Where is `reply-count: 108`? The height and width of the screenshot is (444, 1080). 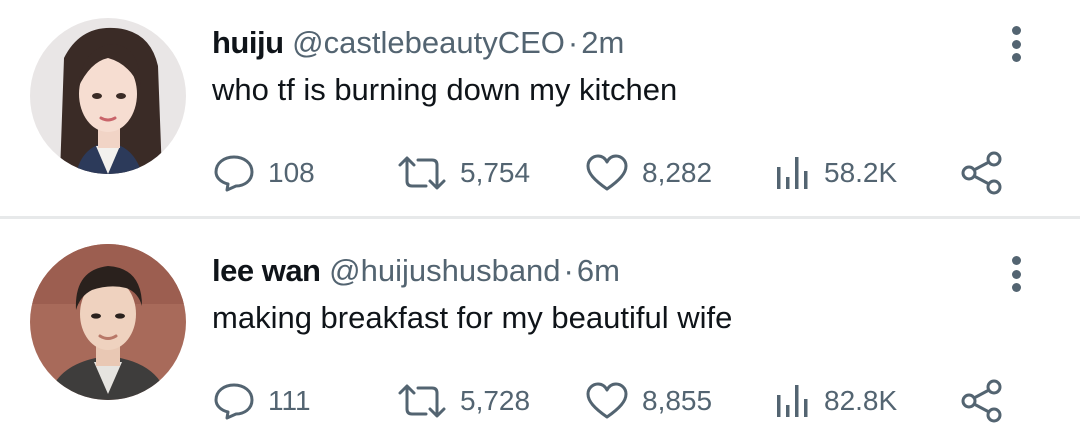 reply-count: 108 is located at coordinates (291, 172).